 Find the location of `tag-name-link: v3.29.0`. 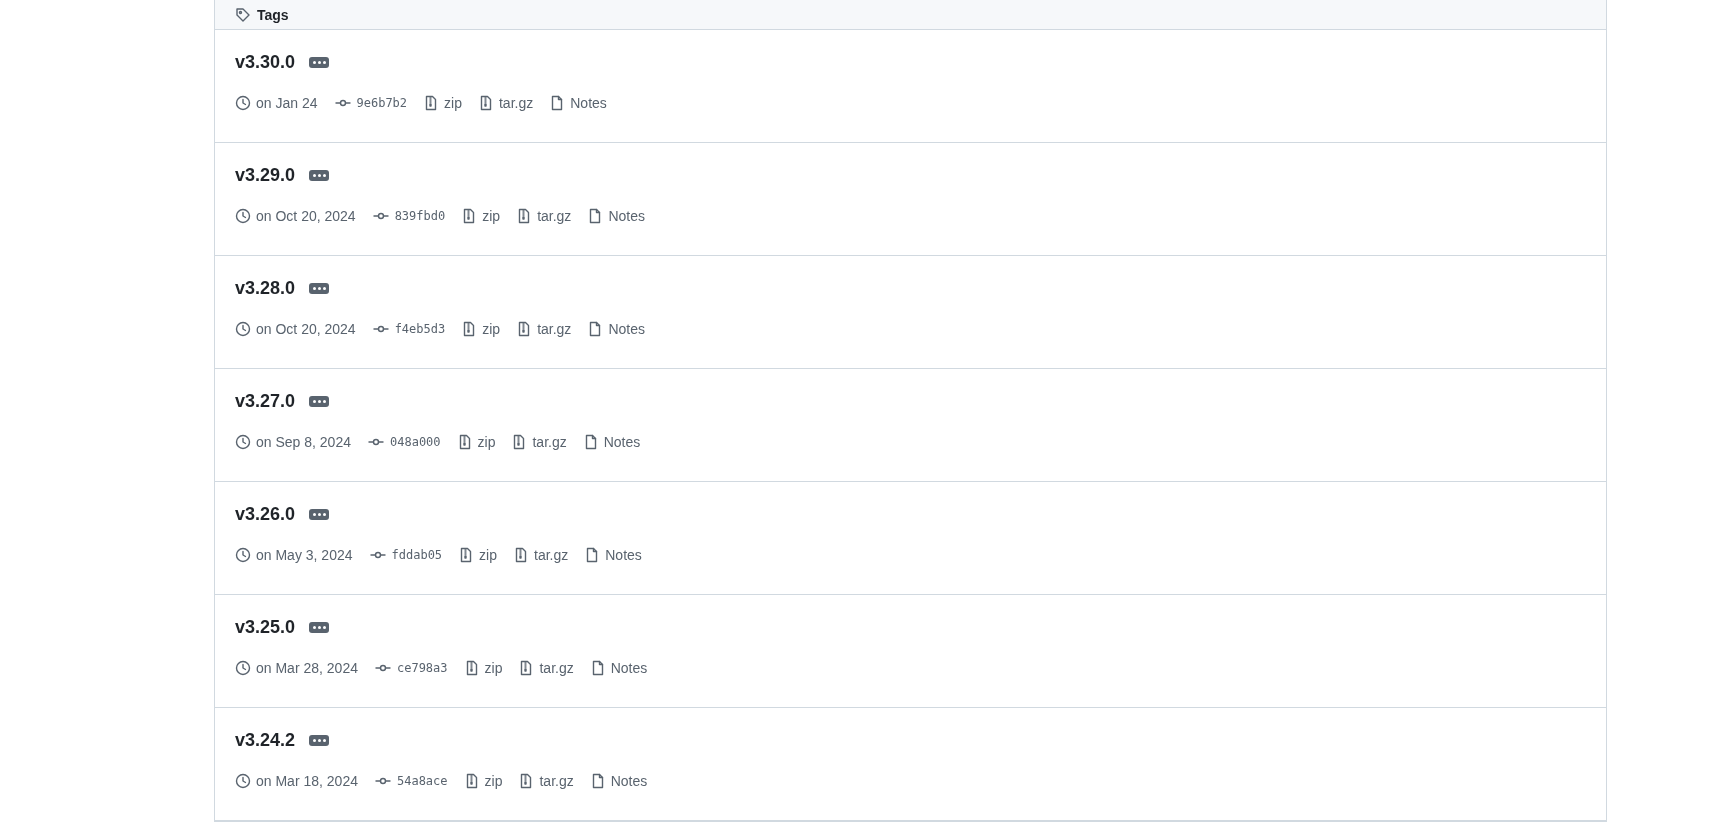

tag-name-link: v3.29.0 is located at coordinates (265, 175).